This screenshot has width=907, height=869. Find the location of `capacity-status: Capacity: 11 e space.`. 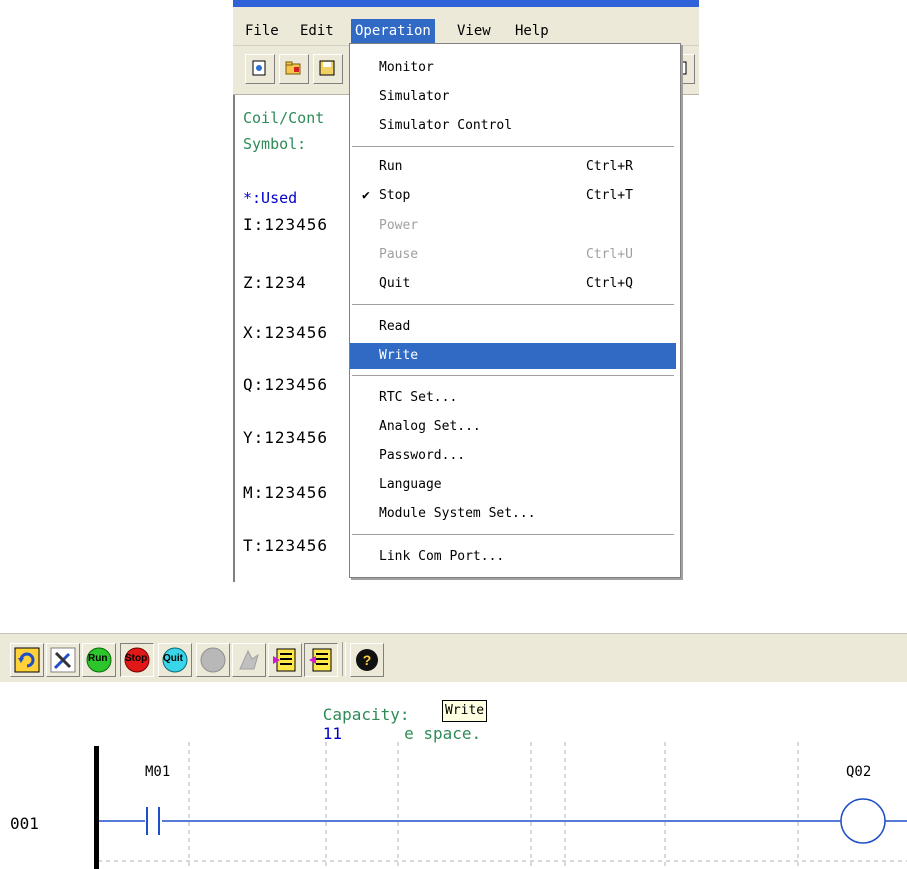

capacity-status: Capacity: 11 e space. is located at coordinates (373, 724).